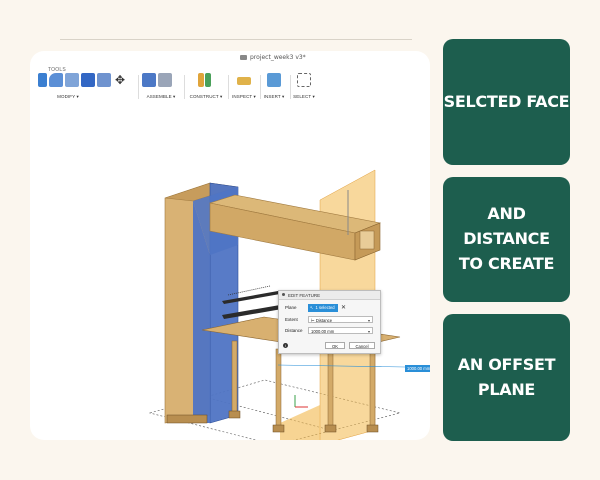 The width and height of the screenshot is (600, 480). What do you see at coordinates (244, 88) in the screenshot?
I see `inspect-group: INSPECT ▾` at bounding box center [244, 88].